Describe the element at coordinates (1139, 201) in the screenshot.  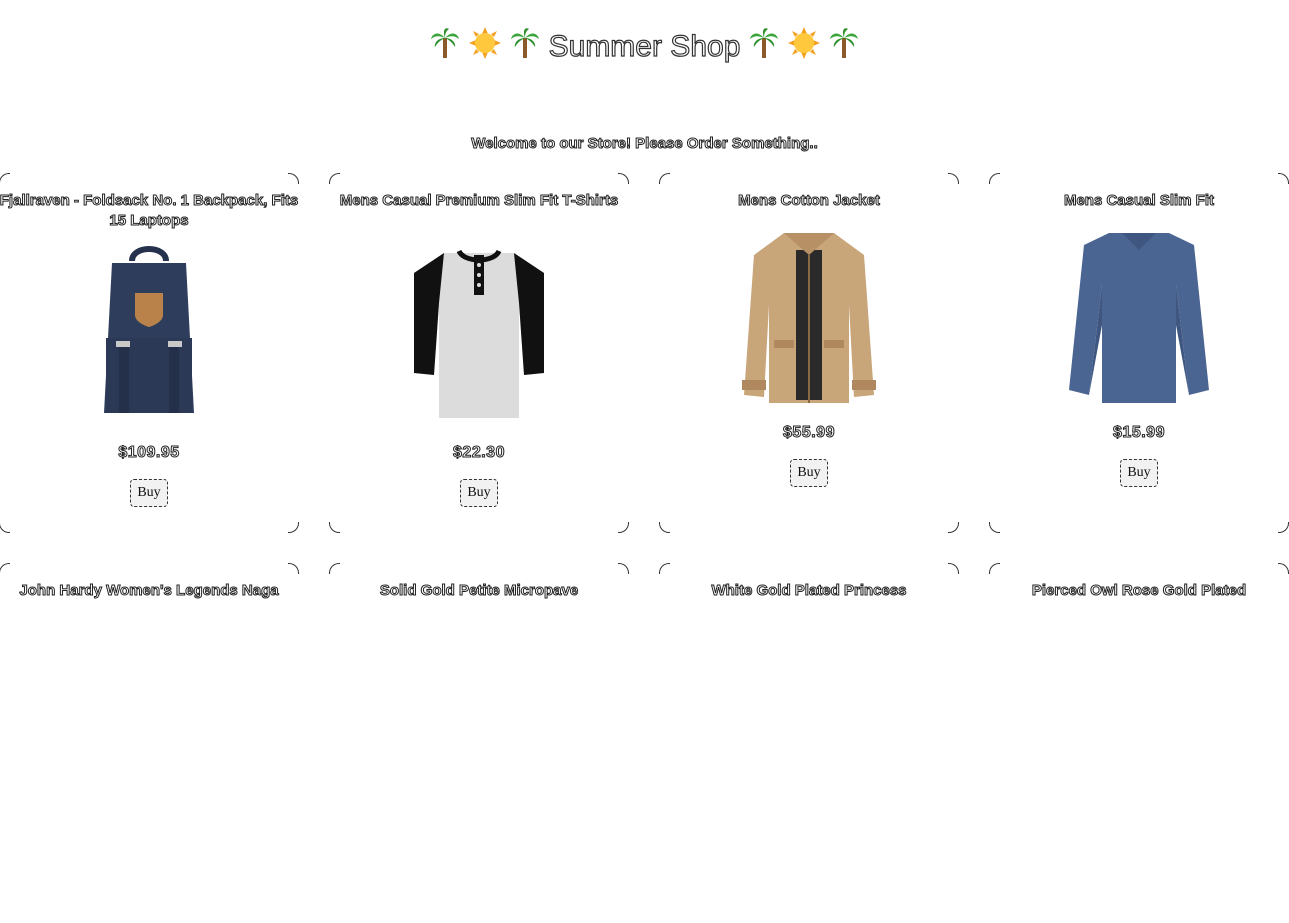
I see `product-title: Mens Casual Slim Fit` at that location.